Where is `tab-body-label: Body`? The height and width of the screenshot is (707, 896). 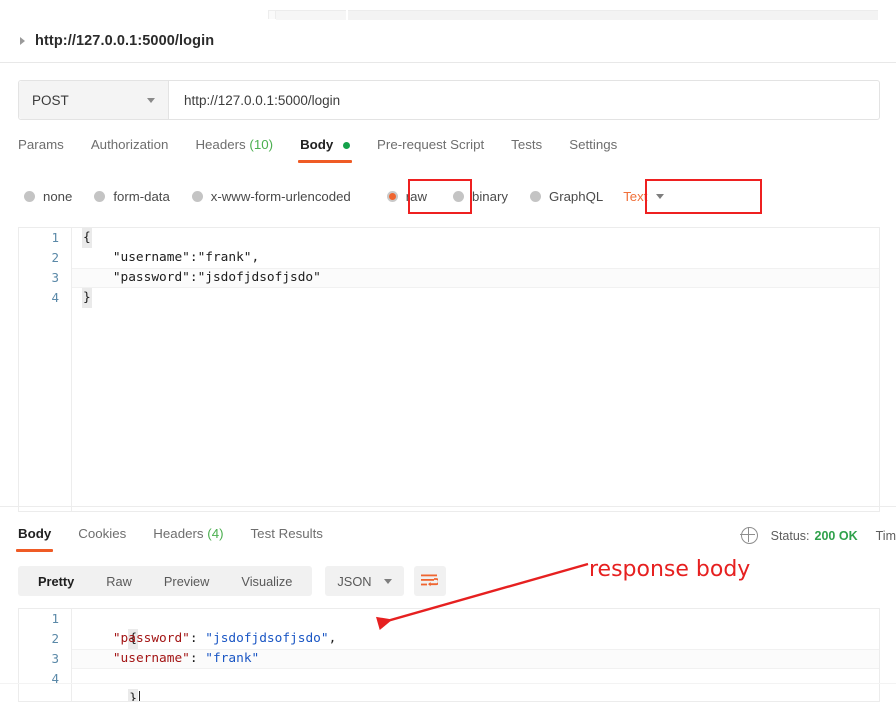
tab-body-label: Body is located at coordinates (317, 144).